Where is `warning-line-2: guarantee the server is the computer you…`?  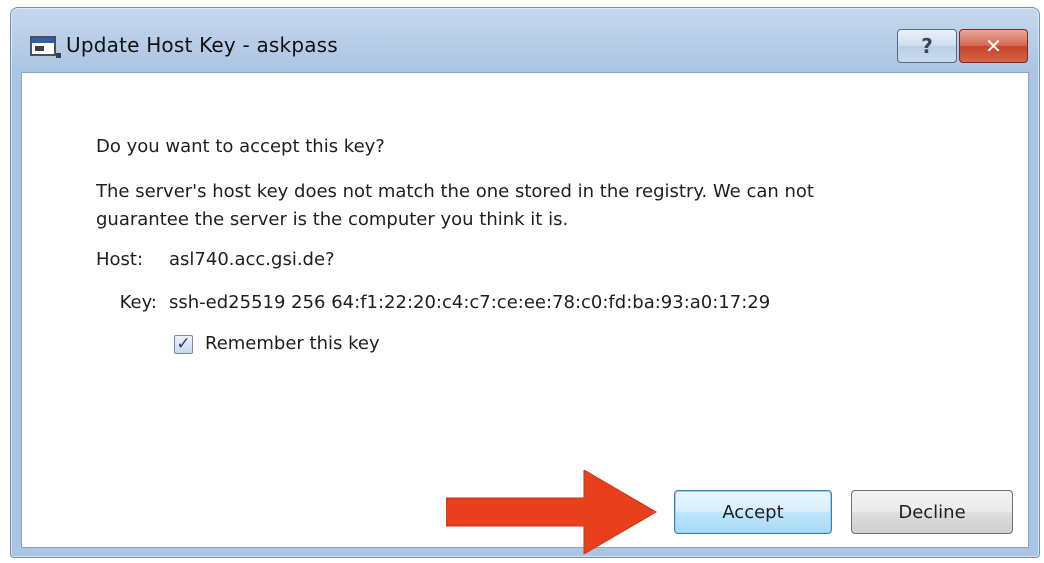 warning-line-2: guarantee the server is the computer you… is located at coordinates (332, 219).